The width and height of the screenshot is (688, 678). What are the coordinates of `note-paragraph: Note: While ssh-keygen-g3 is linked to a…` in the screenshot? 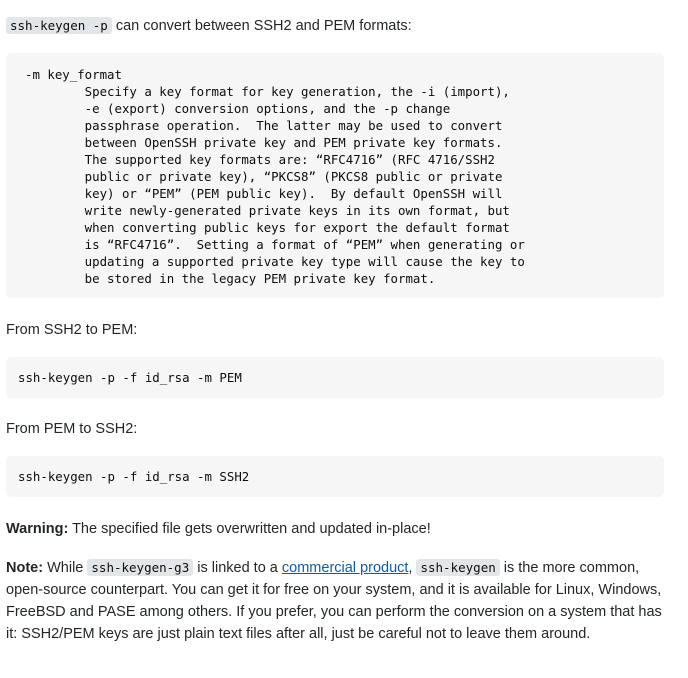 It's located at (336, 601).